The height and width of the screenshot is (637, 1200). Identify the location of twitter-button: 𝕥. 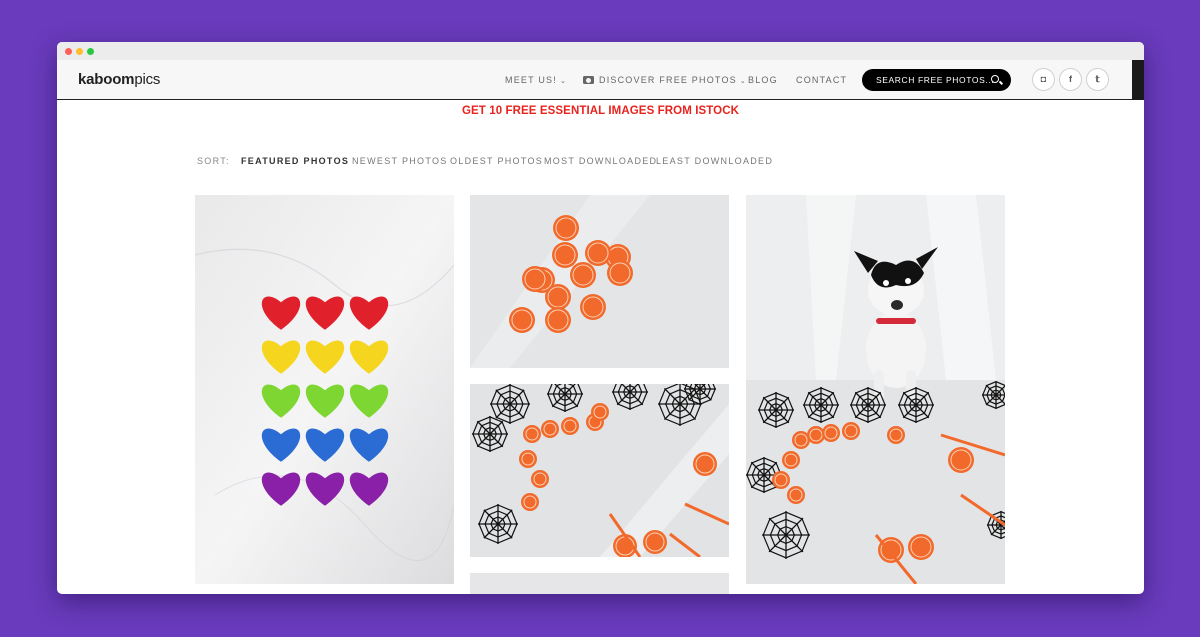
(1097, 79).